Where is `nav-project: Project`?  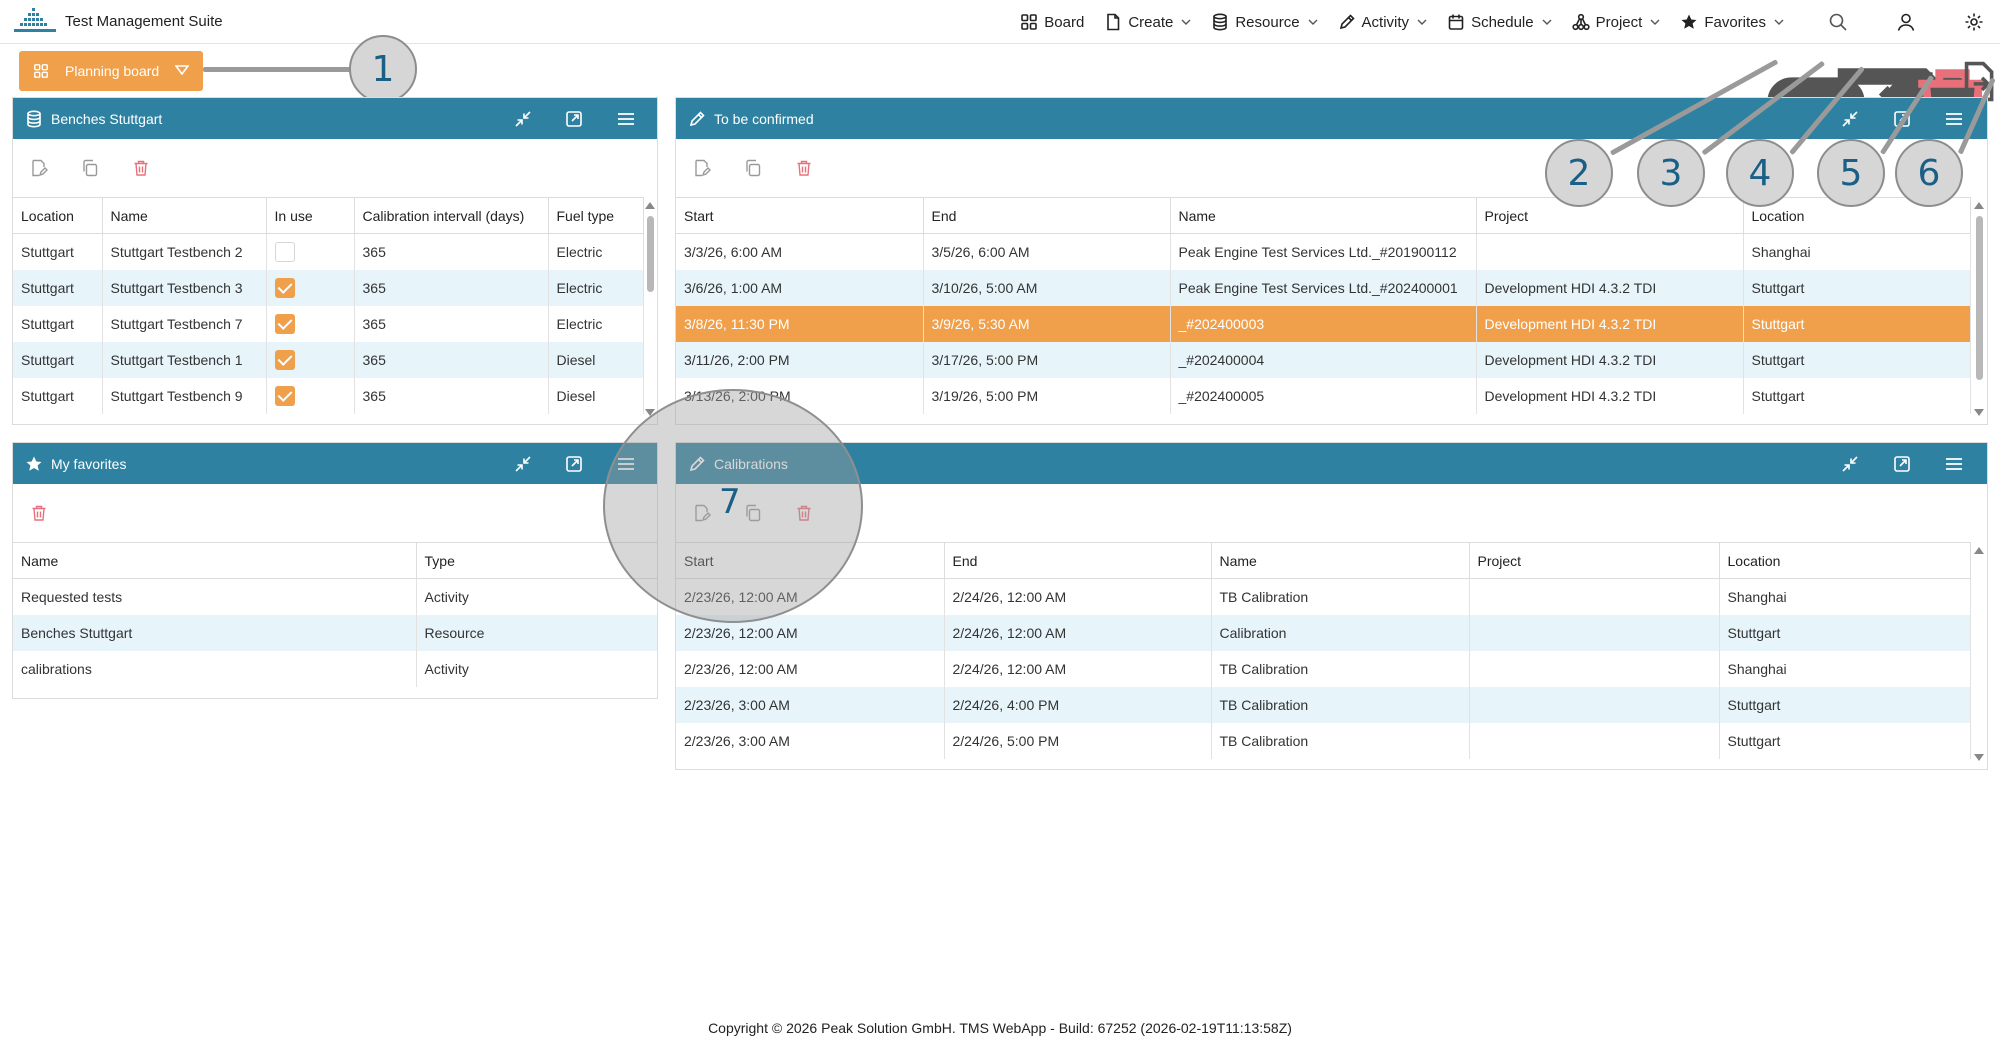
nav-project: Project is located at coordinates (1616, 22).